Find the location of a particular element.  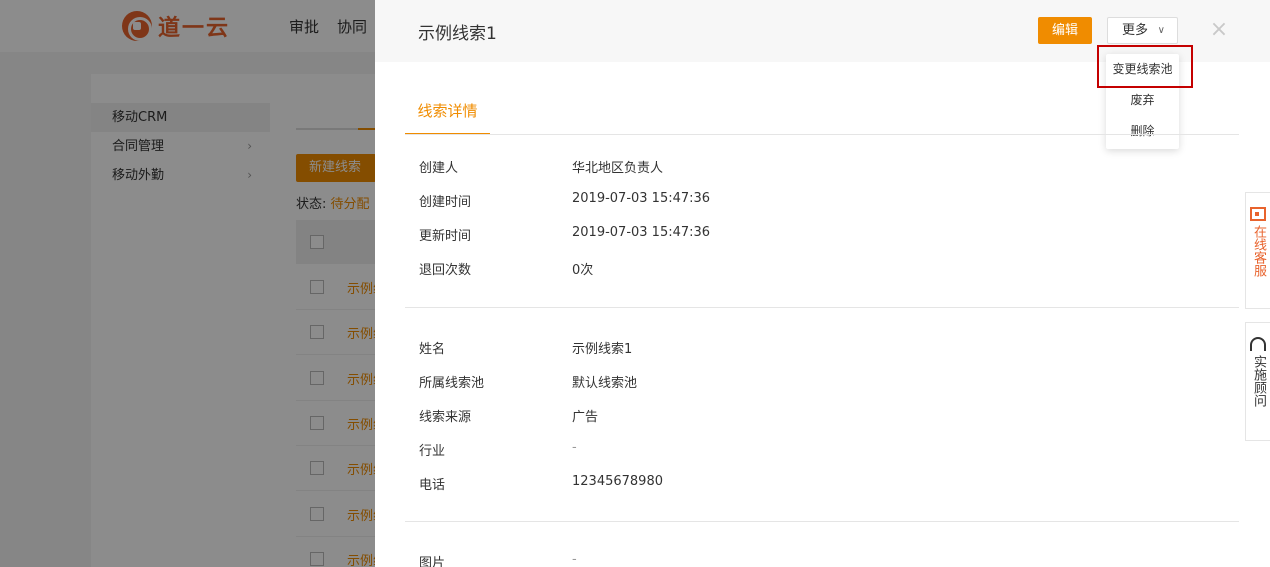

online-service-widget: 在线客服 is located at coordinates (1257, 250).